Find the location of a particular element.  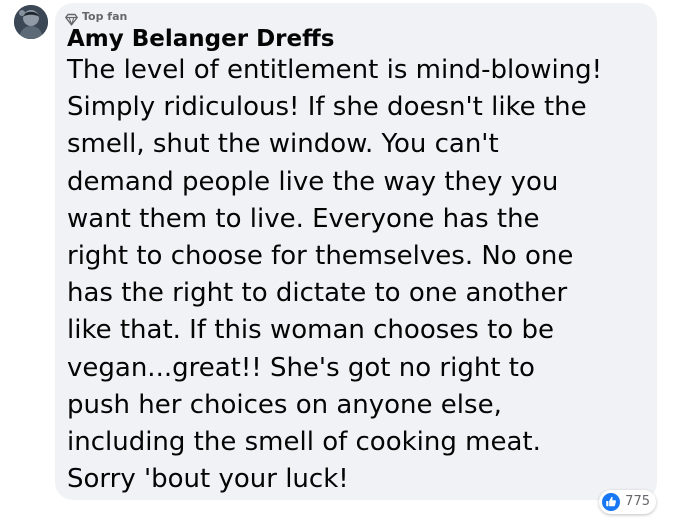

comment-line: demand people live the way they you is located at coordinates (313, 181).